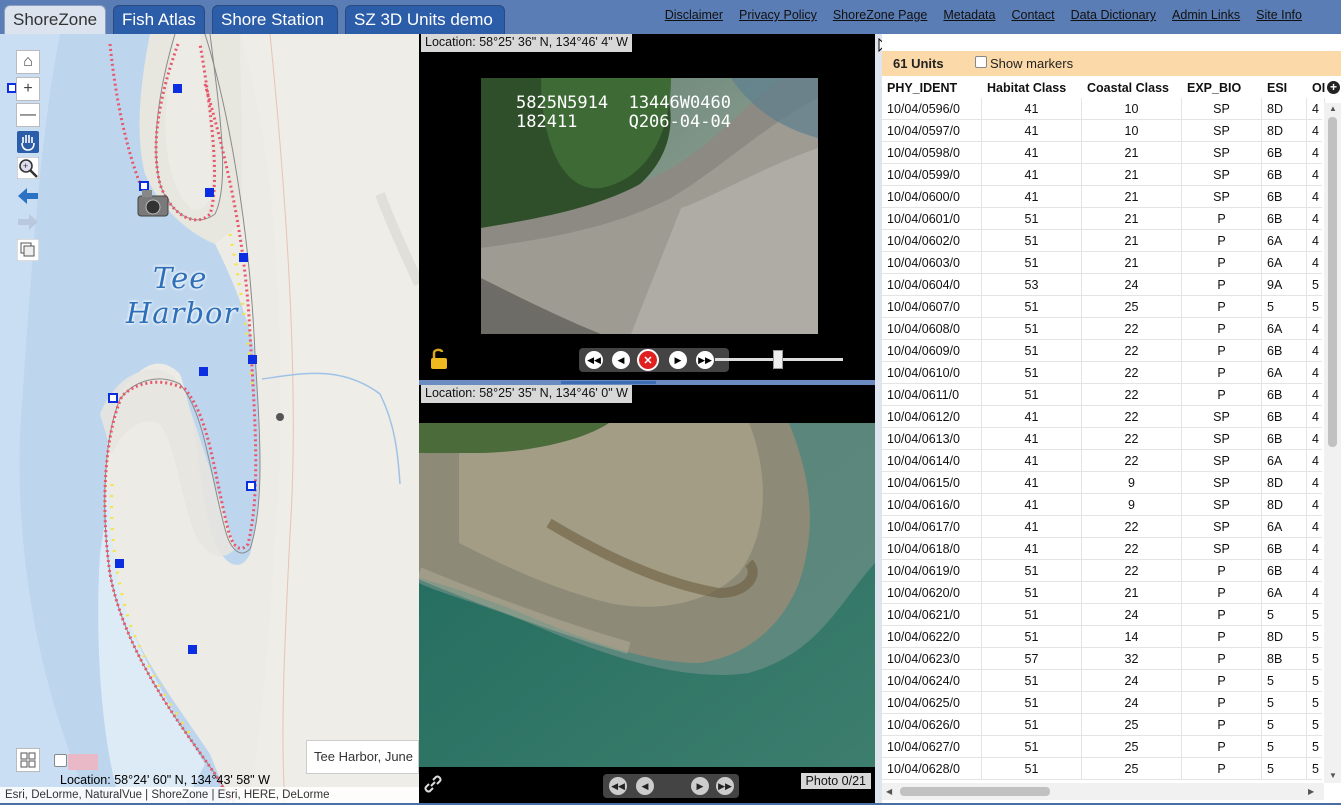 The image size is (1341, 805). What do you see at coordinates (60, 760) in the screenshot?
I see `map-layer-checkbox` at bounding box center [60, 760].